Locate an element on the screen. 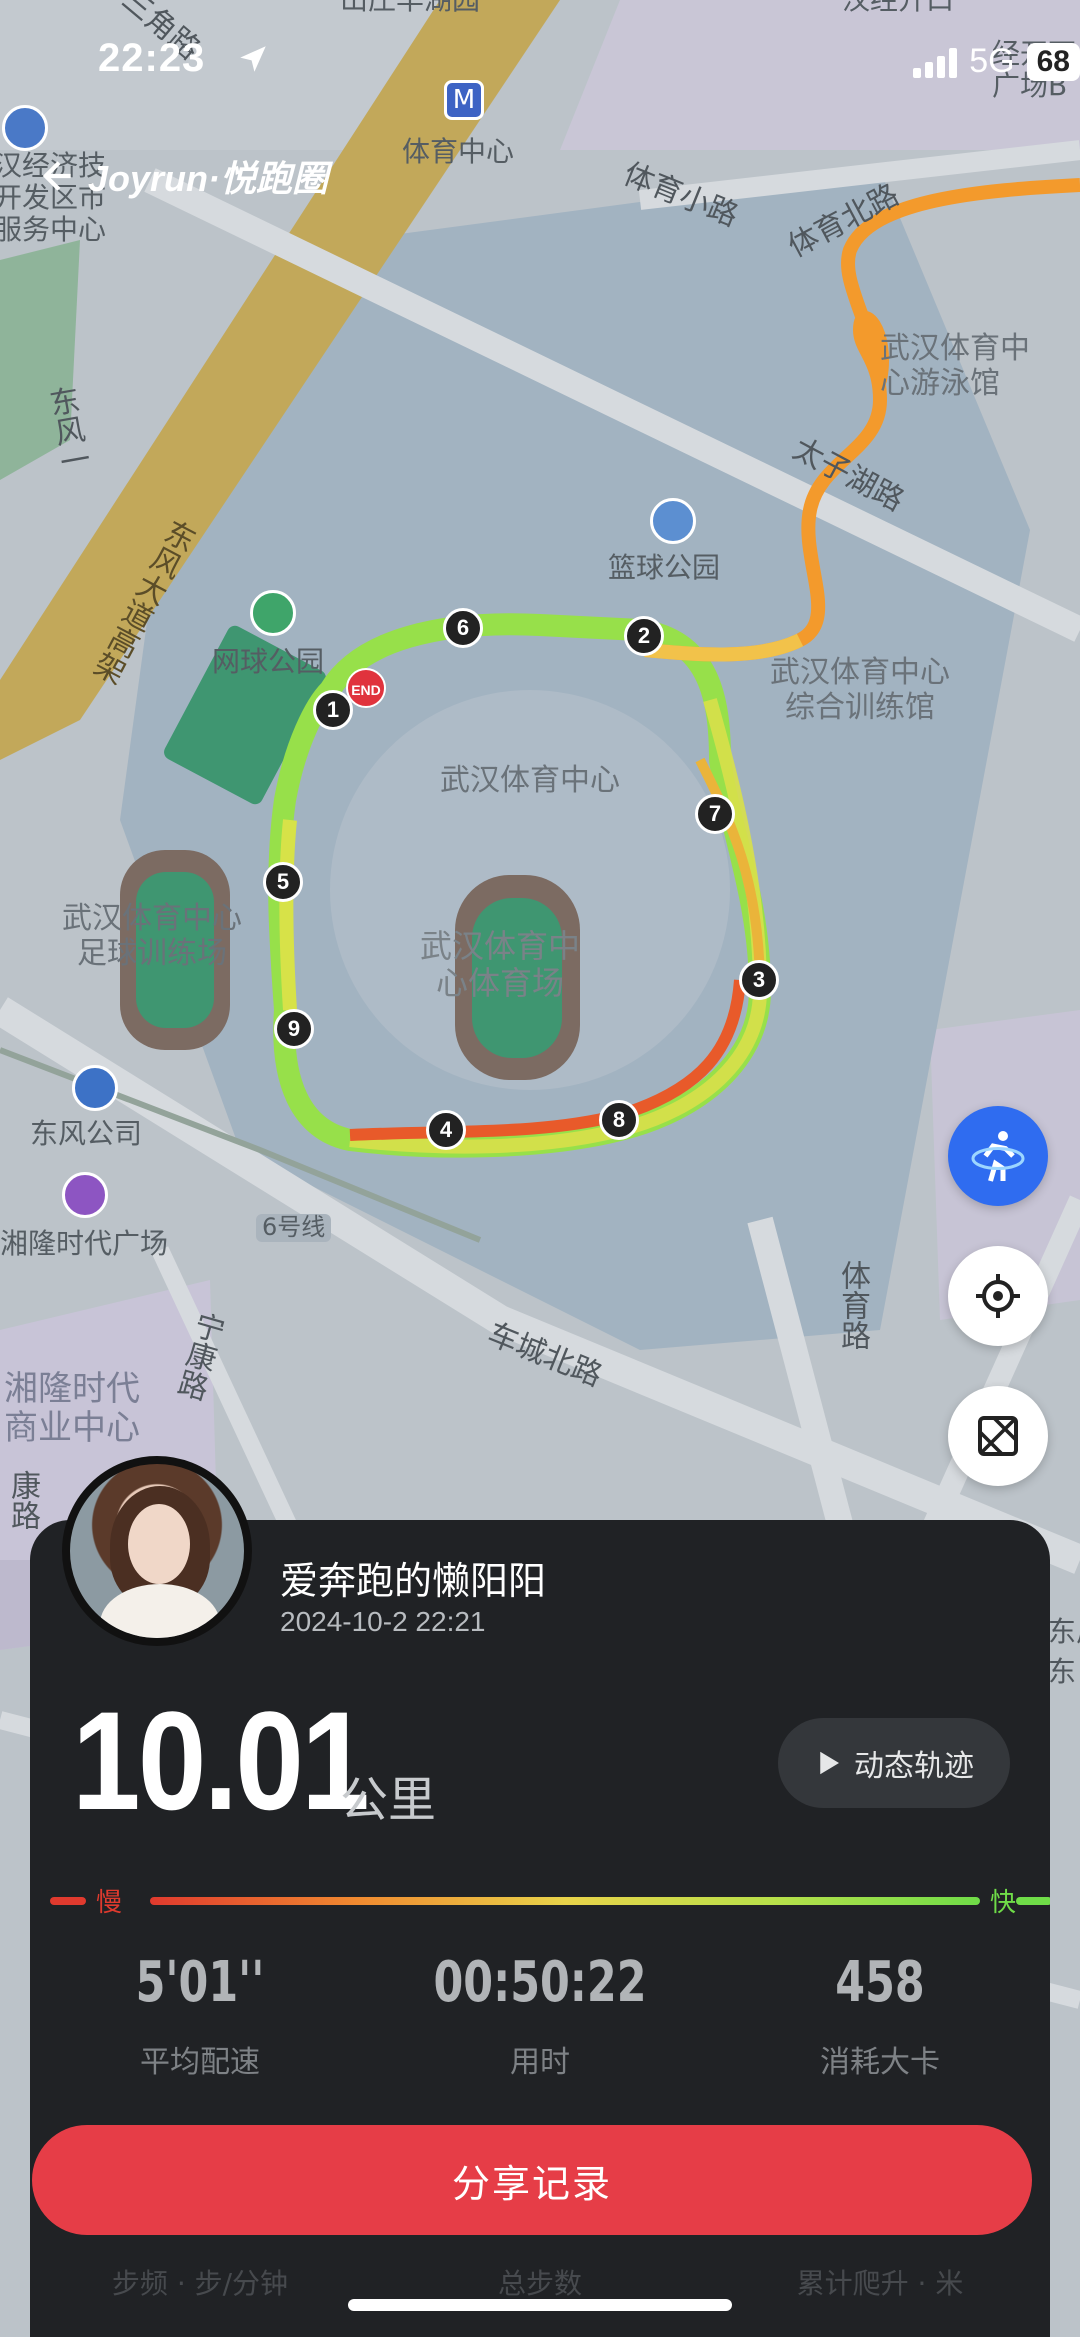 The width and height of the screenshot is (1080, 2337). home-indicator is located at coordinates (540, 2305).